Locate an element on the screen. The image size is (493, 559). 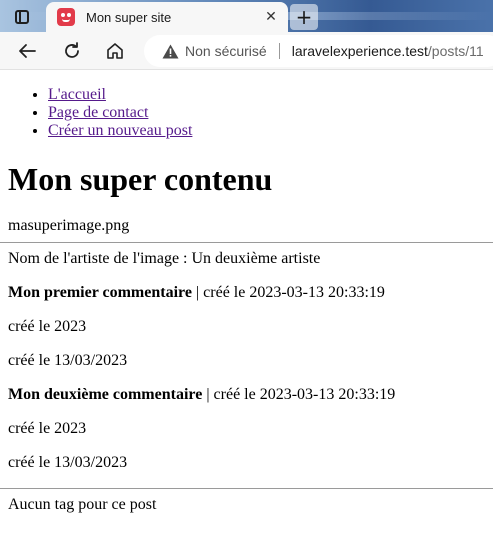
home-button is located at coordinates (115, 51).